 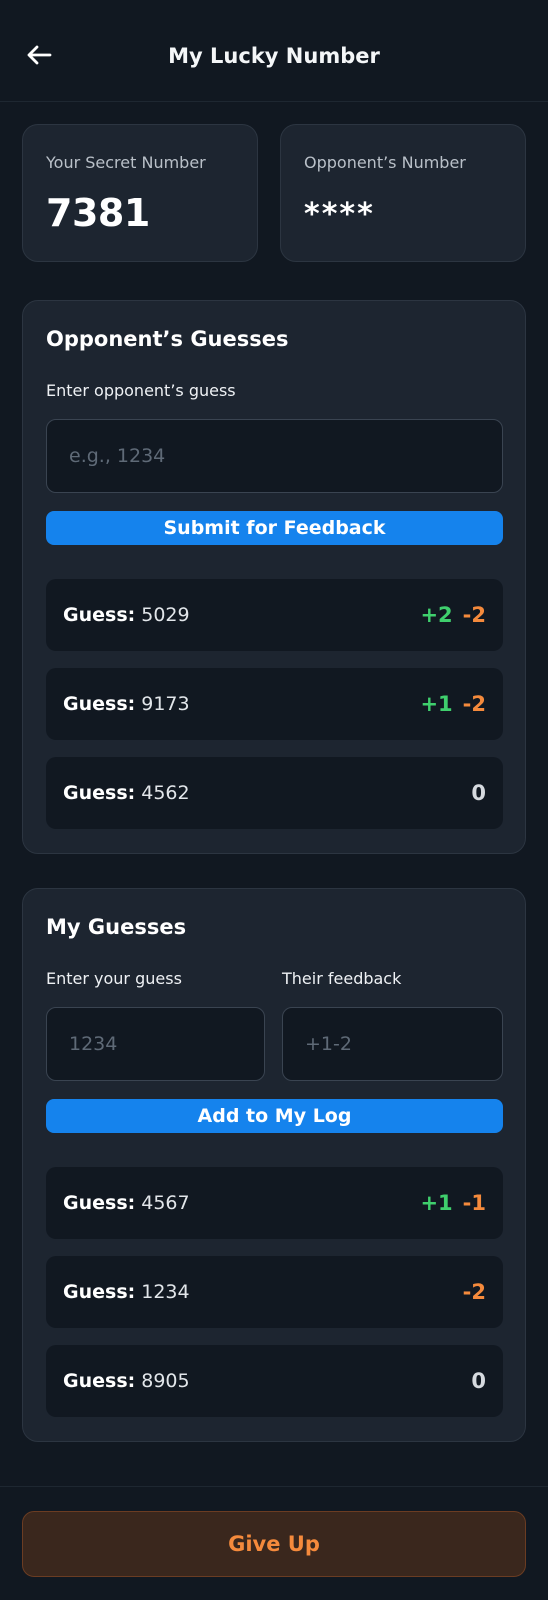 I want to click on add-to-log-button: Add to My Log, so click(x=274, y=1116).